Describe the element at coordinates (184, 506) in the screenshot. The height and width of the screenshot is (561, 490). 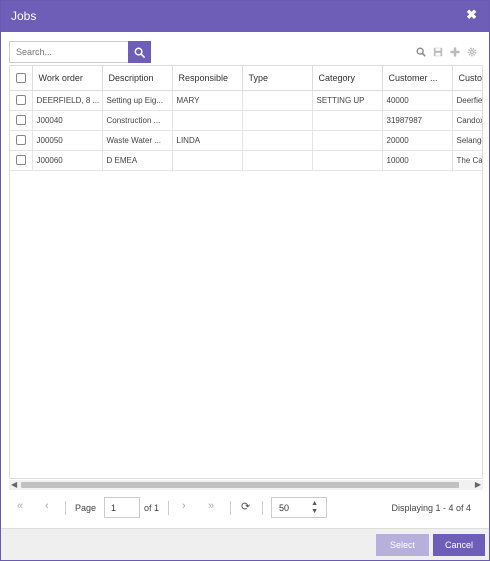
I see `next-page-icon: ›` at that location.